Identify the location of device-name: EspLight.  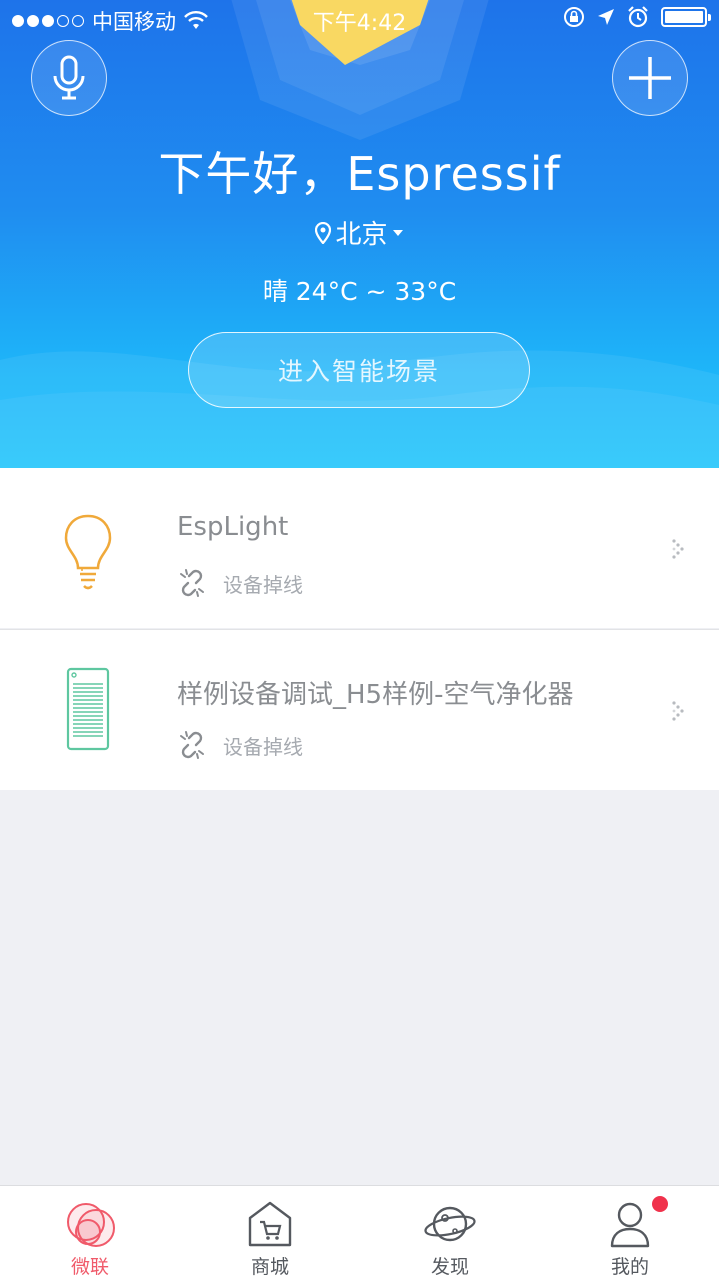
(233, 527).